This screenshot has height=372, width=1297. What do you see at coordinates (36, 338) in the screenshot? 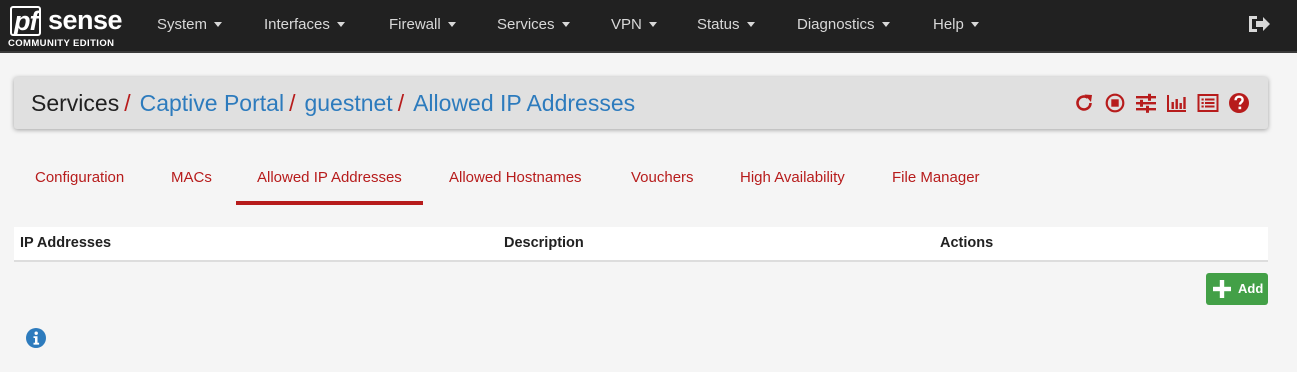
I see `info-circle-icon` at bounding box center [36, 338].